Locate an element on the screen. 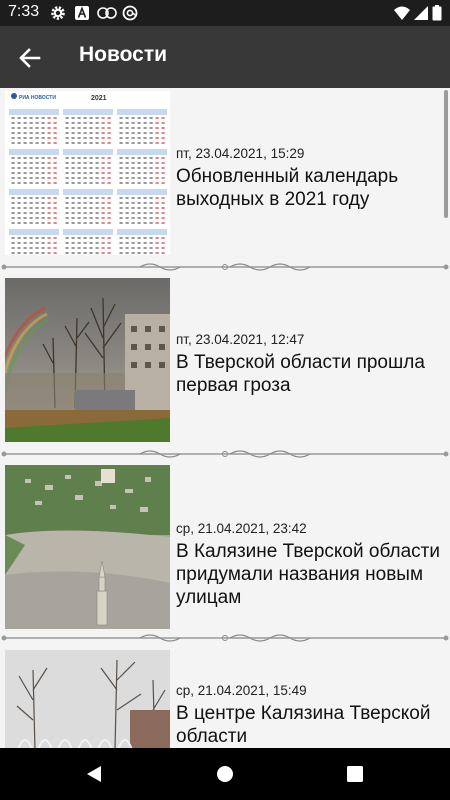 The height and width of the screenshot is (800, 450). news-date: ср, 21.04.2021, 23:42 is located at coordinates (241, 528).